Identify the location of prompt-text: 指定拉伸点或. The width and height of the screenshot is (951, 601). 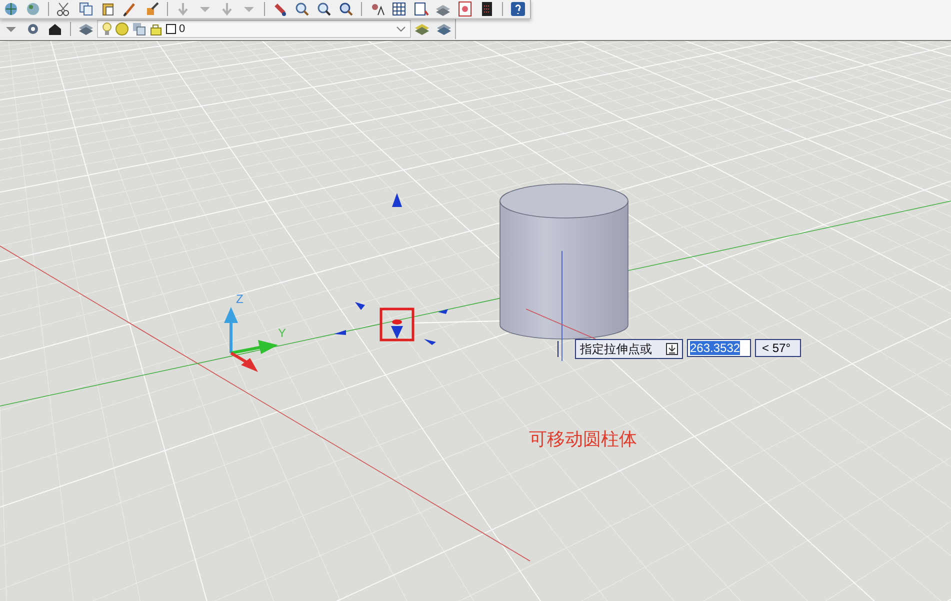
(616, 349).